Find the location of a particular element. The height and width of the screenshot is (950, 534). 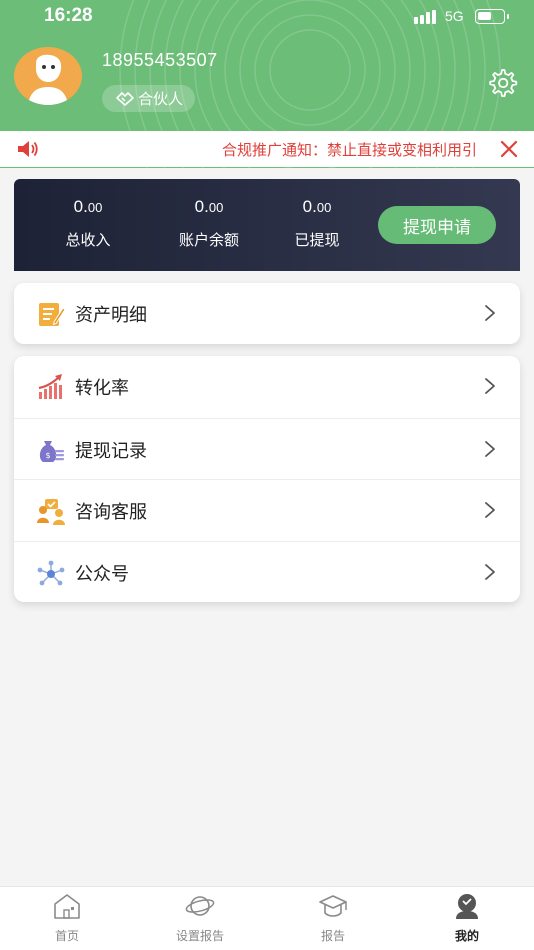

tab-label: 报告 is located at coordinates (332, 936).